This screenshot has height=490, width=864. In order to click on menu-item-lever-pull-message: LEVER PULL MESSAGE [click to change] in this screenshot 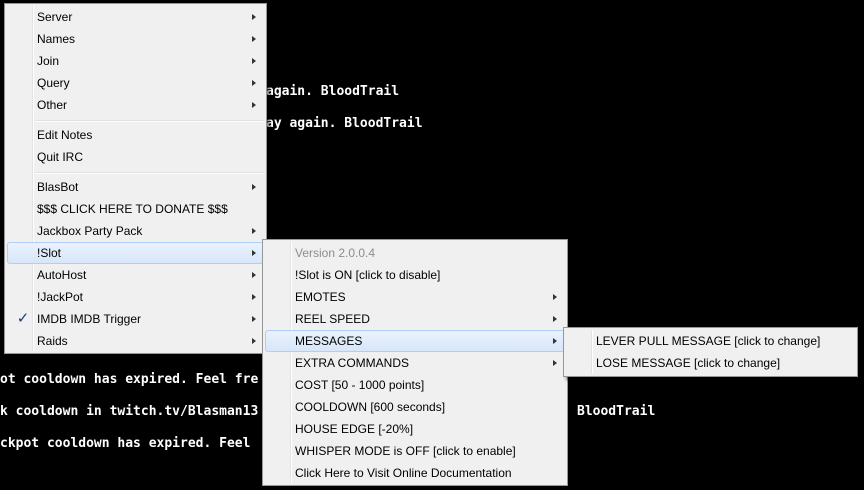, I will do `click(710, 341)`.